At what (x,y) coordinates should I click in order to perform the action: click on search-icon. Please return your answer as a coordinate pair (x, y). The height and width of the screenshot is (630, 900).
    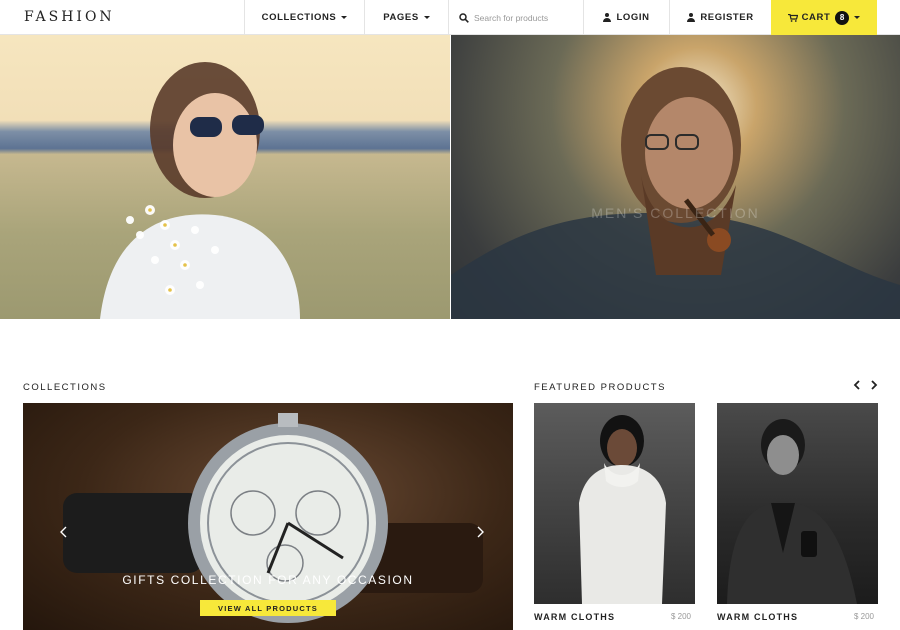
    Looking at the image, I should click on (464, 17).